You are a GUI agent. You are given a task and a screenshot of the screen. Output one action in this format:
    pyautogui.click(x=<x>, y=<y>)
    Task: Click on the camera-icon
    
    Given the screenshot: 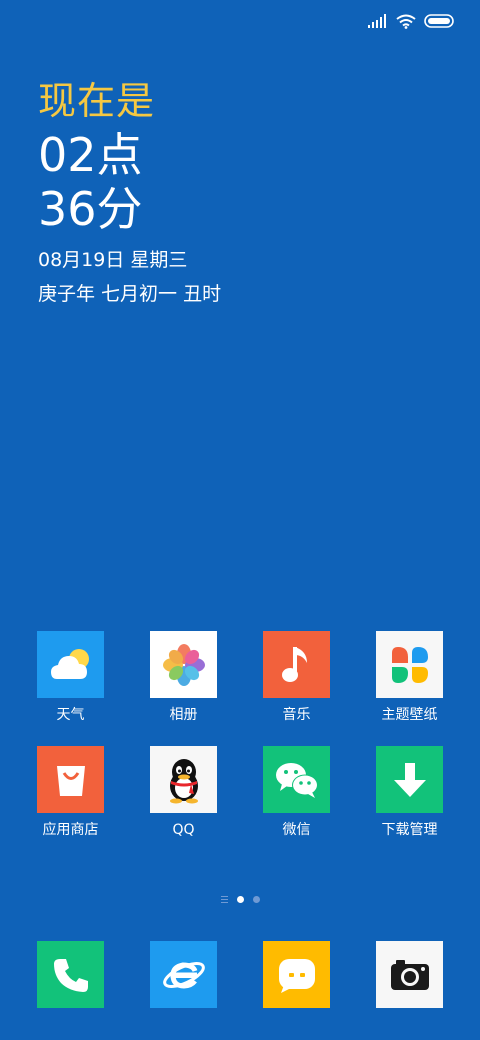 What is the action you would take?
    pyautogui.click(x=409, y=974)
    